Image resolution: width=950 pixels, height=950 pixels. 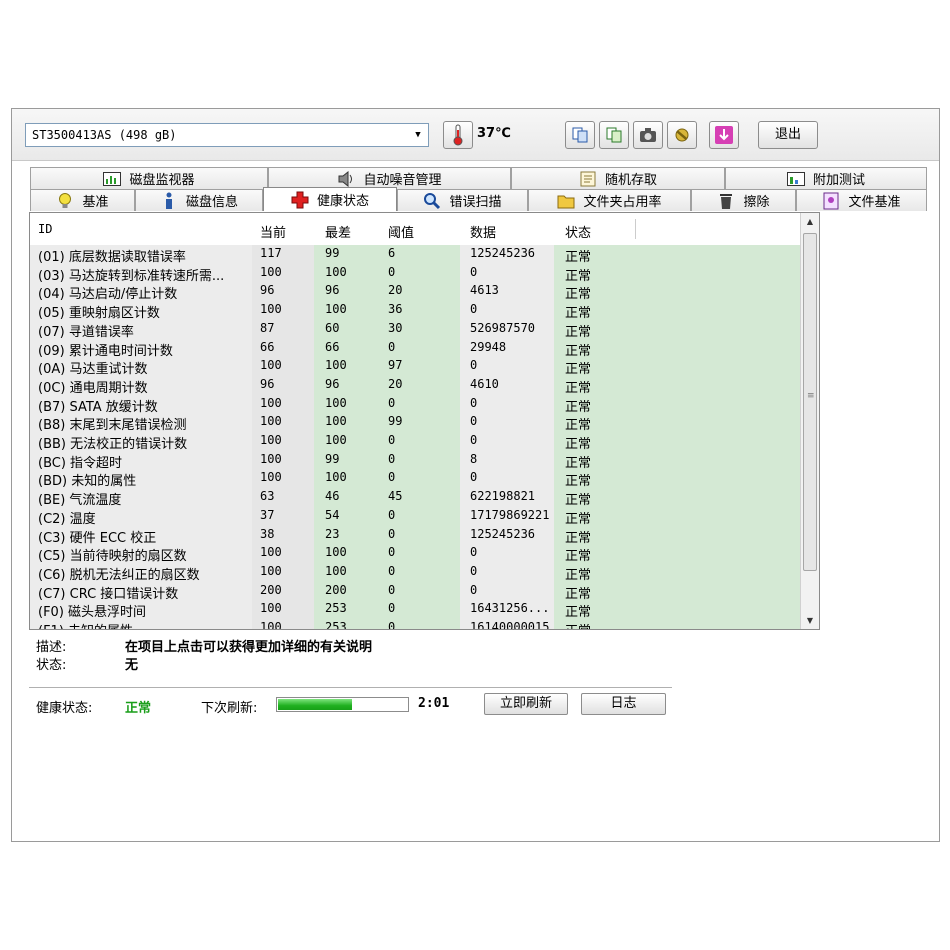 I want to click on table-row: (F1) 未知的属性 100 253 0 16140000015 正常, so click(x=415, y=624).